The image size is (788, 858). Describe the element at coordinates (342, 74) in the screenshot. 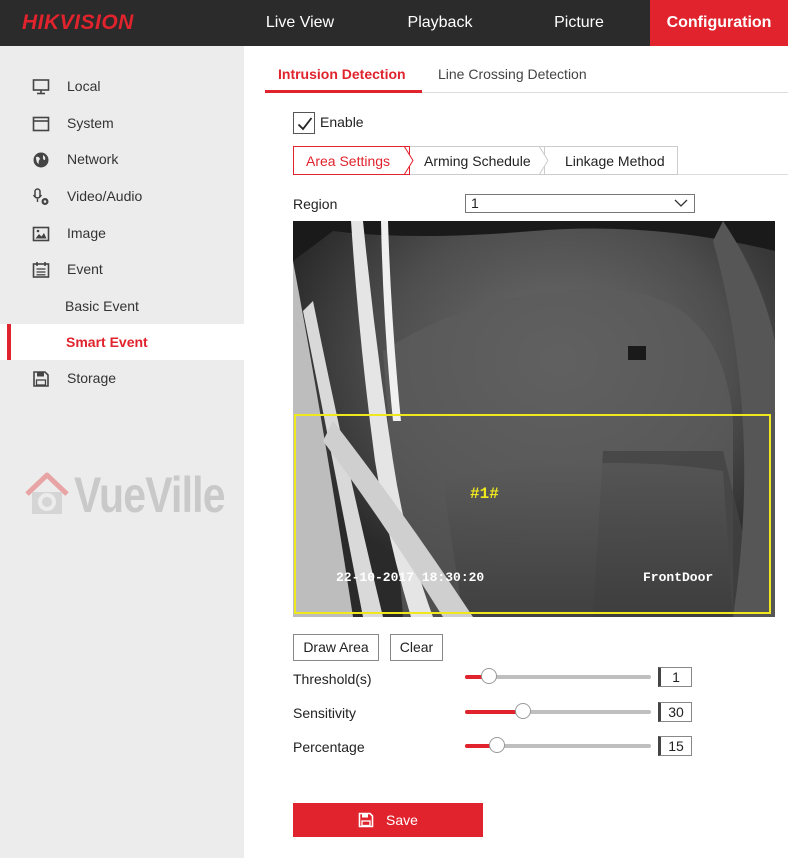

I see `tab-intrusion-detection: Intrusion Detection` at that location.